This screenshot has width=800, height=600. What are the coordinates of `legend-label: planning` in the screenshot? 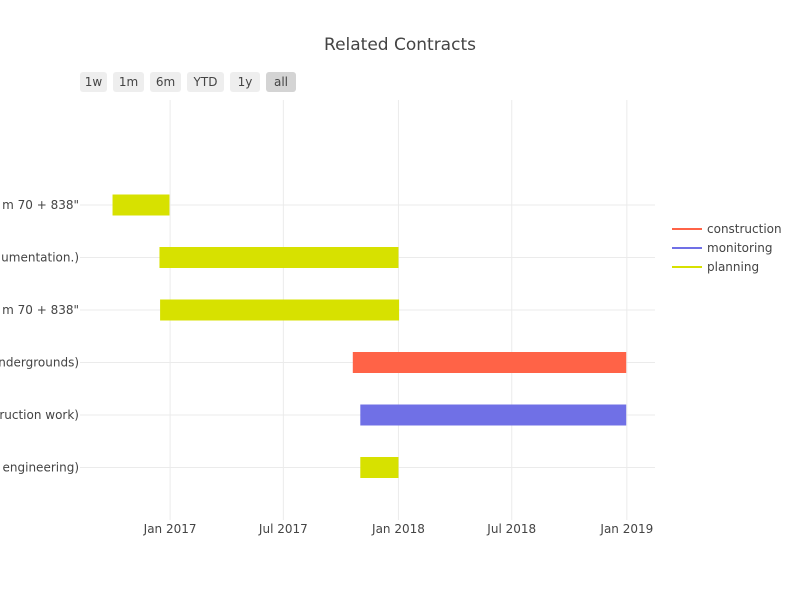 It's located at (733, 267).